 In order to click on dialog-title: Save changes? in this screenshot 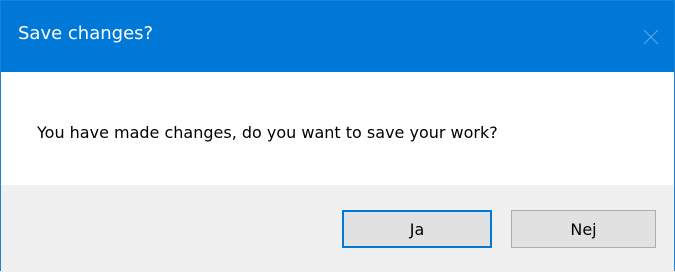, I will do `click(86, 33)`.